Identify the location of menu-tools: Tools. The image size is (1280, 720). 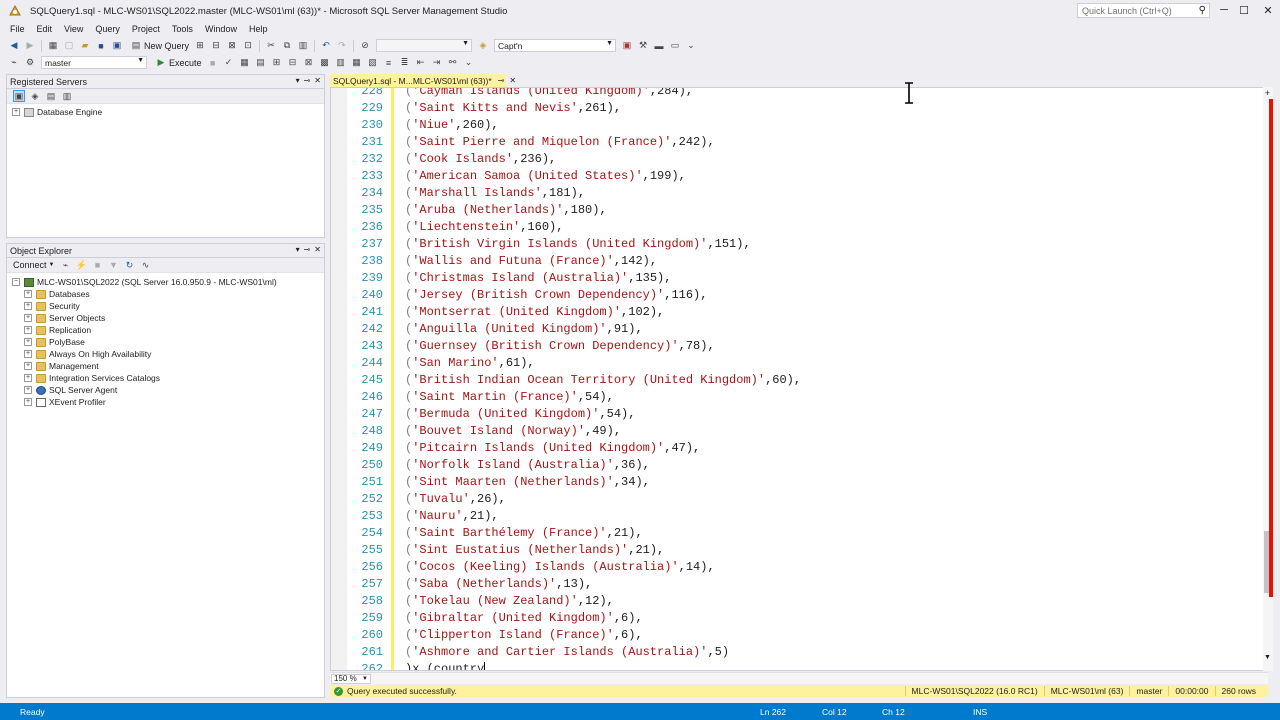
(182, 29).